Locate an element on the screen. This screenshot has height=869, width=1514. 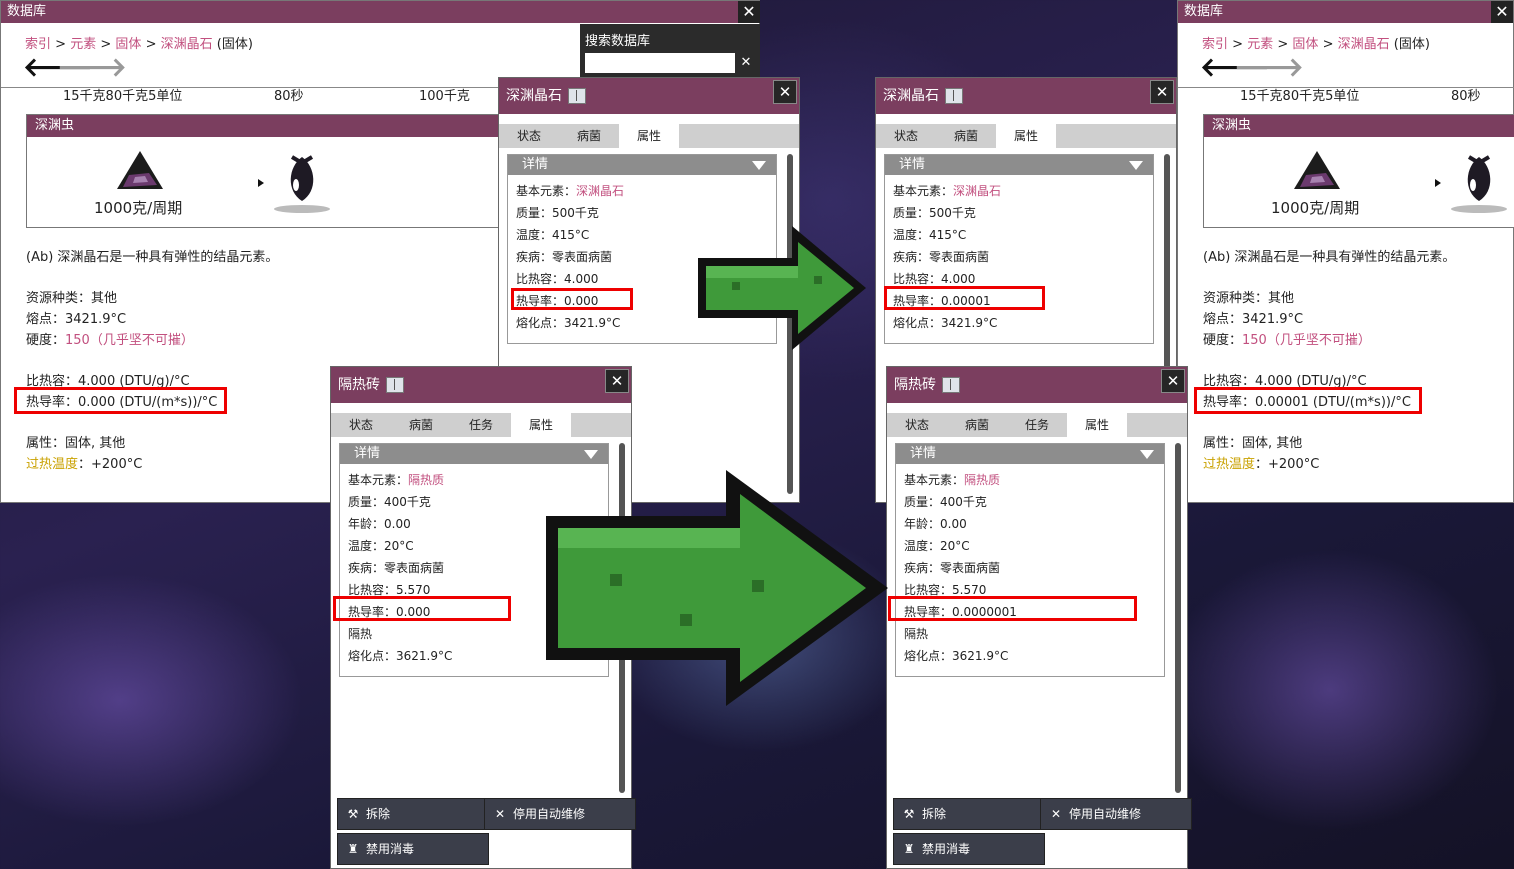
highlight-tc-db-before is located at coordinates (120, 400).